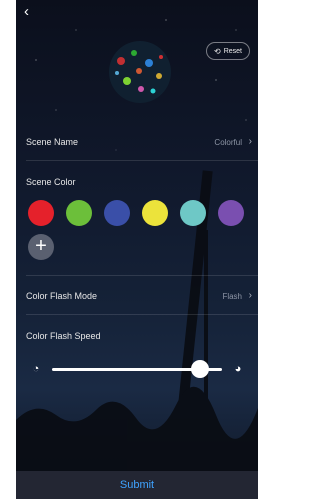 Image resolution: width=320 pixels, height=499 pixels. I want to click on submit-button: Submit, so click(137, 485).